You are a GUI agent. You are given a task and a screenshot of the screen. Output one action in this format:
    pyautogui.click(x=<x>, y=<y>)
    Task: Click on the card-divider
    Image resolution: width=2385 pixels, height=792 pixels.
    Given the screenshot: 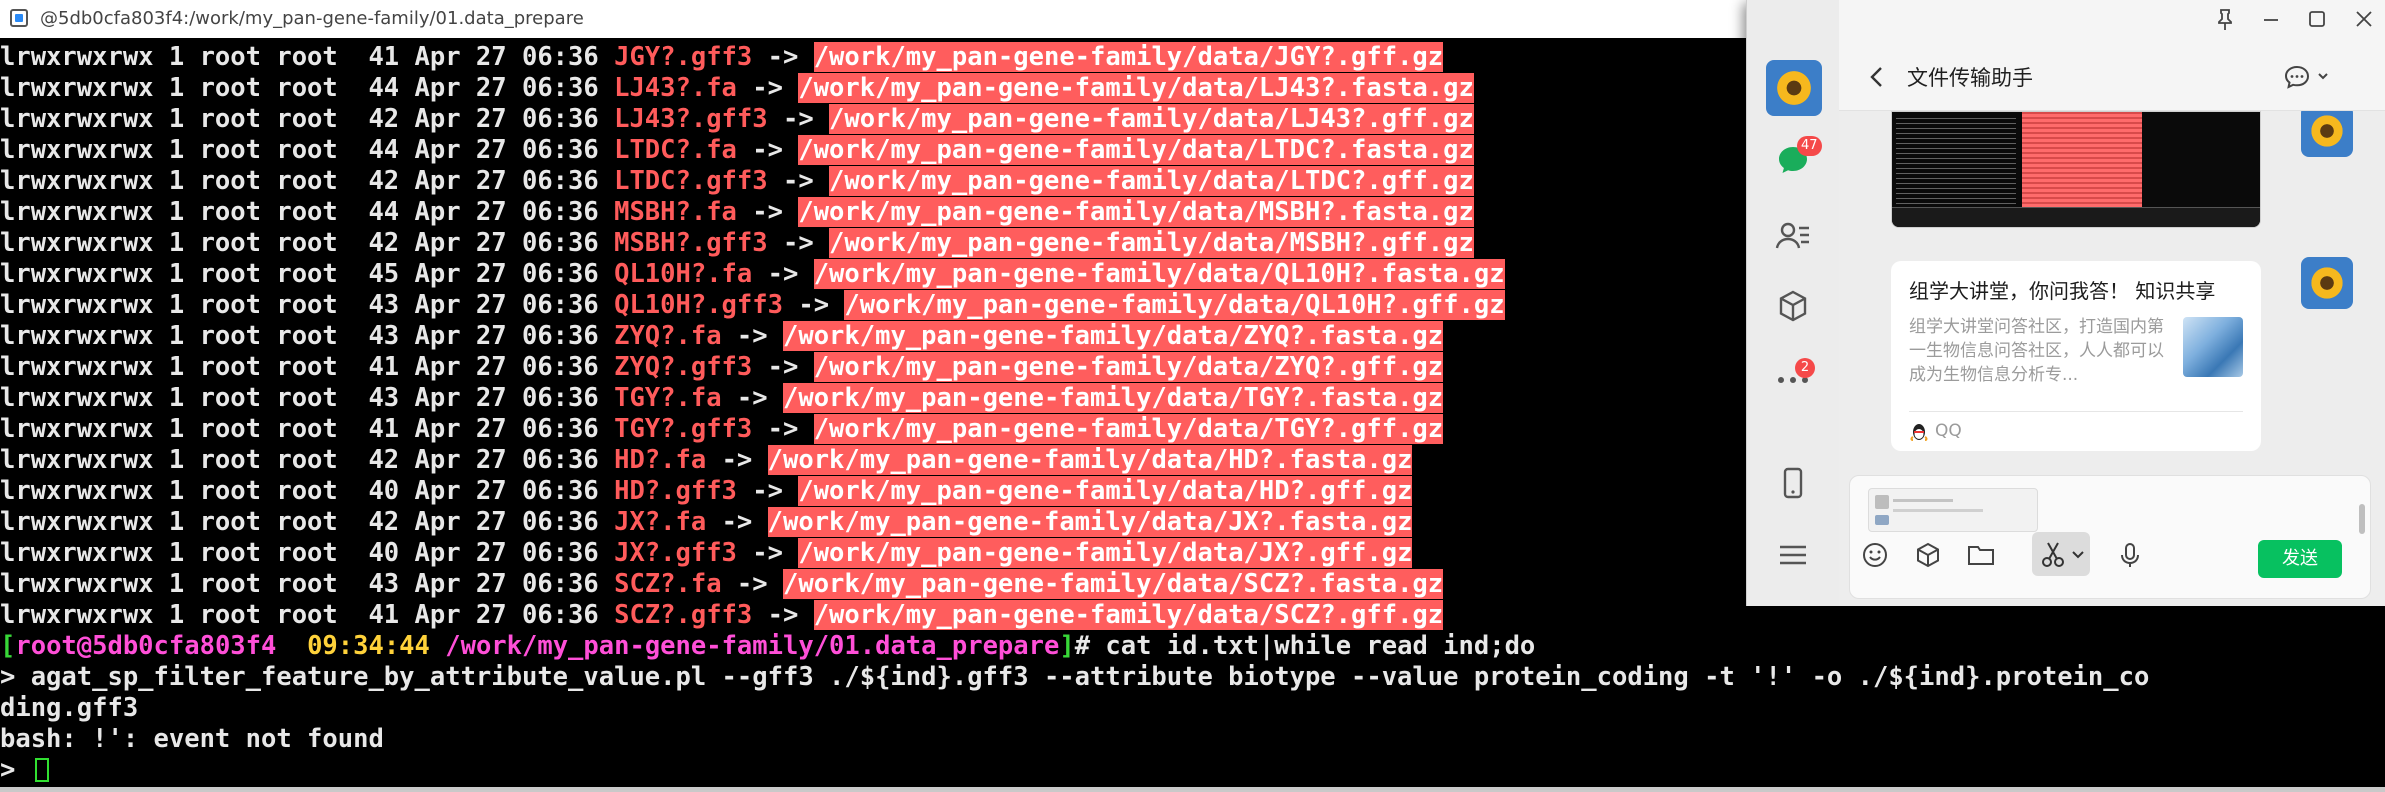 What is the action you would take?
    pyautogui.click(x=2076, y=411)
    